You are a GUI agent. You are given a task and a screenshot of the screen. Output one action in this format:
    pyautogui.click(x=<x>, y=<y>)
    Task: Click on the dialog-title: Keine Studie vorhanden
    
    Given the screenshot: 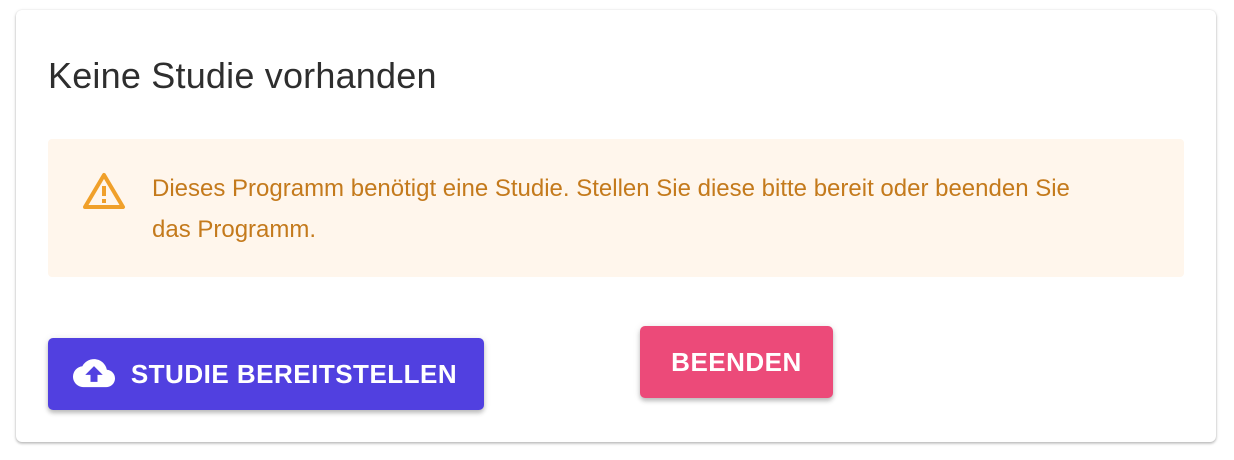 What is the action you would take?
    pyautogui.click(x=242, y=75)
    